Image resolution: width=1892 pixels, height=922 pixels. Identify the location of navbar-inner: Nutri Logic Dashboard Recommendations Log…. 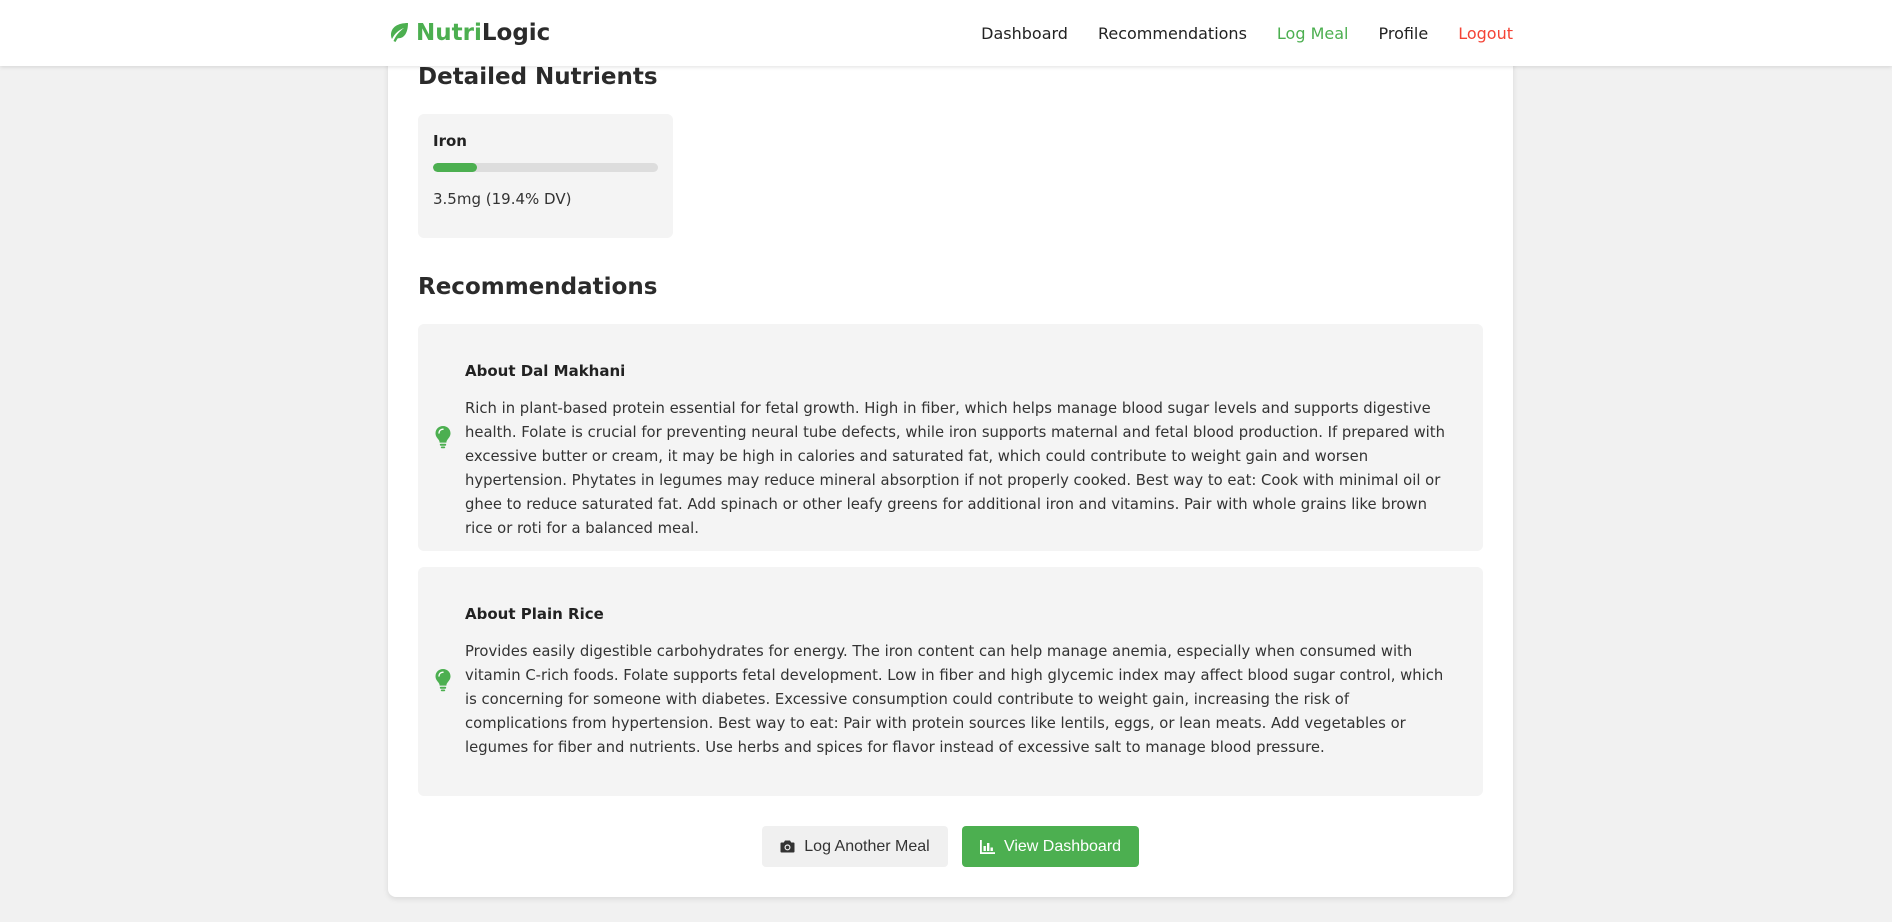
(949, 33).